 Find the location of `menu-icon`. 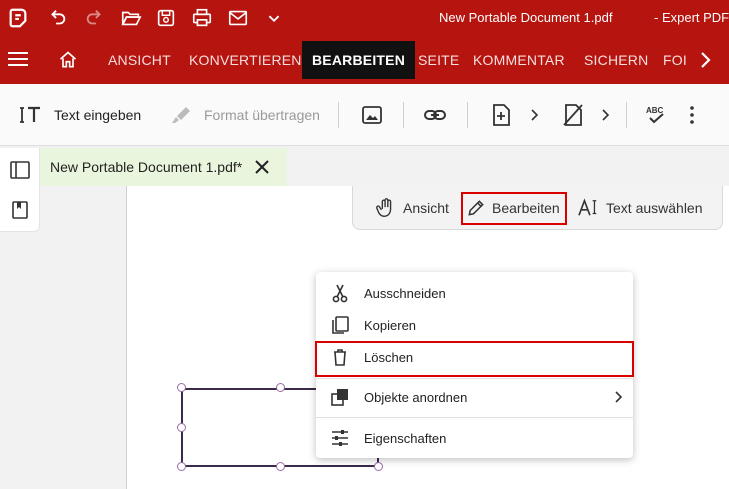

menu-icon is located at coordinates (18, 59).